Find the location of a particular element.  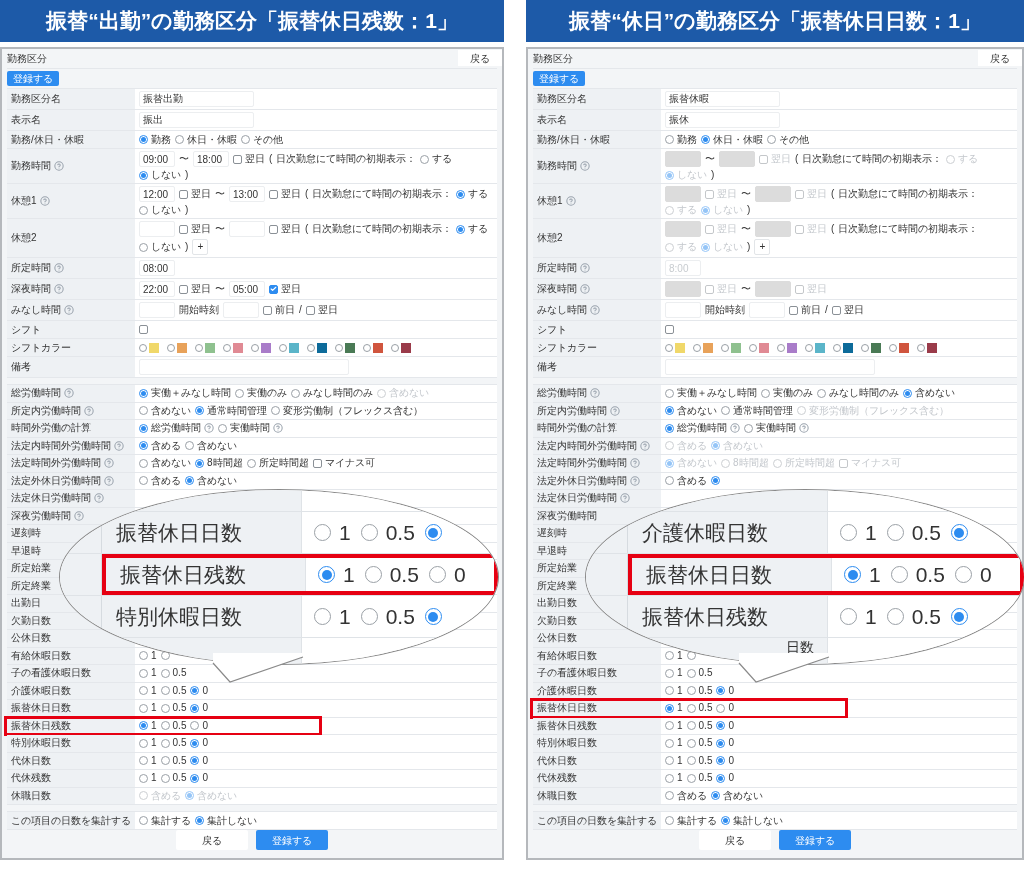

radio-option: 勤務 is located at coordinates (681, 139).